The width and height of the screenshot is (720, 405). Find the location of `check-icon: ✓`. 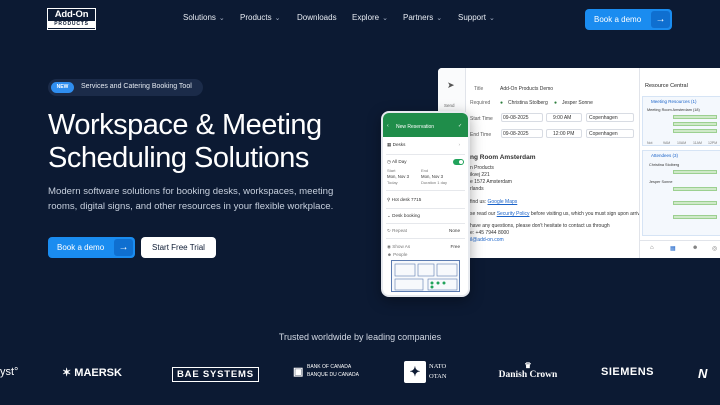

check-icon: ✓ is located at coordinates (460, 126).